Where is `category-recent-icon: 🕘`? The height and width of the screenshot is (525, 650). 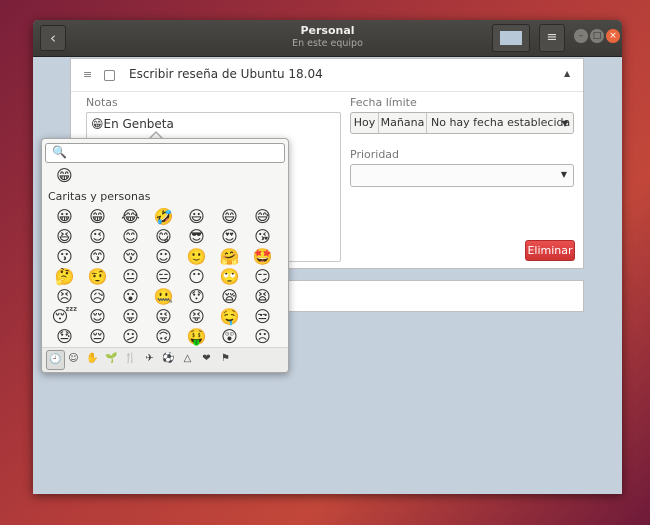 category-recent-icon: 🕘 is located at coordinates (55, 360).